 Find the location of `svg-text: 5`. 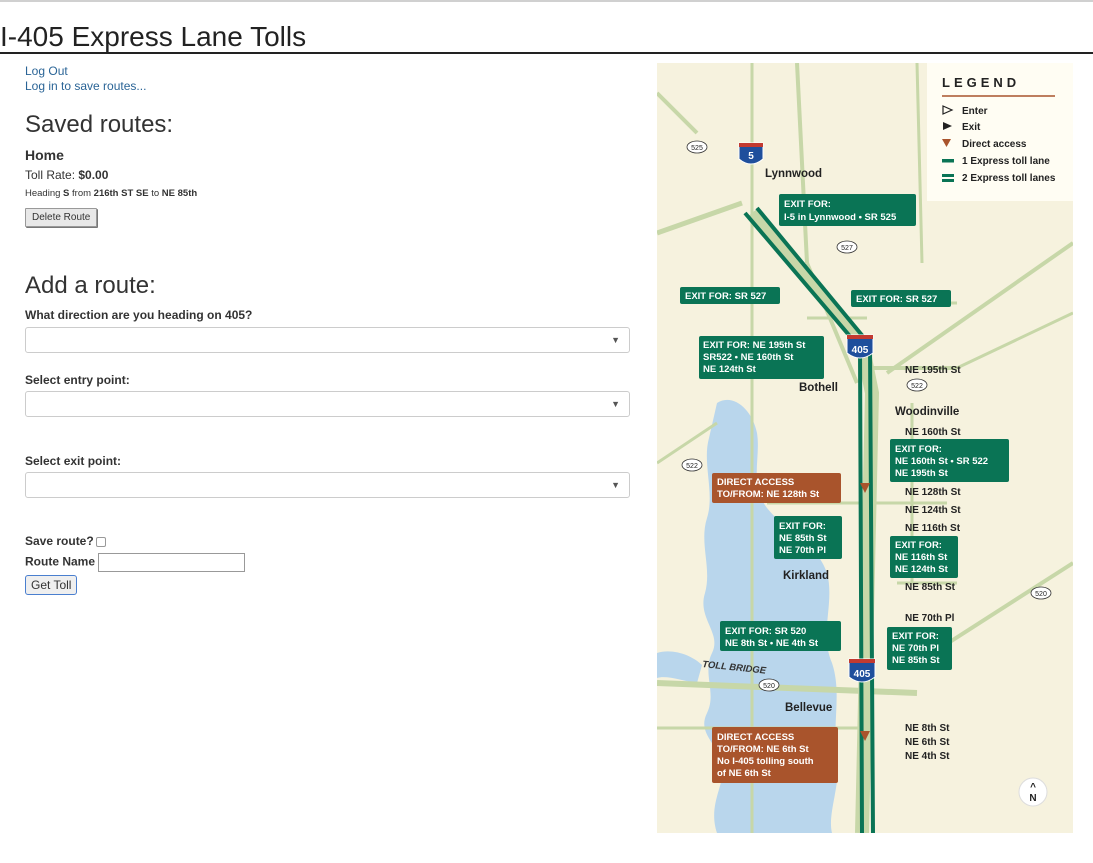

svg-text: 5 is located at coordinates (751, 156).